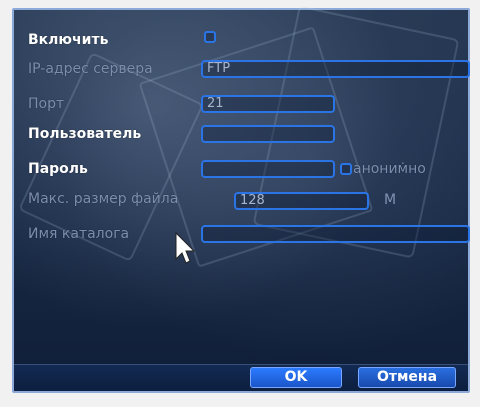  I want to click on enable-checkbox, so click(210, 37).